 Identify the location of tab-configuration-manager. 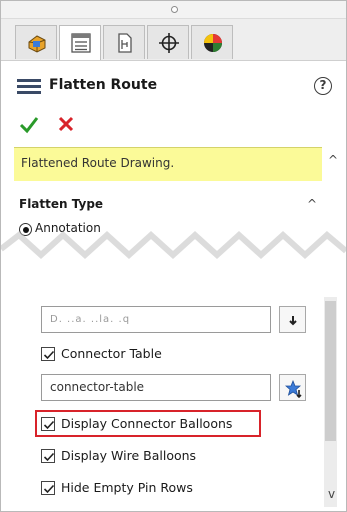
(124, 42).